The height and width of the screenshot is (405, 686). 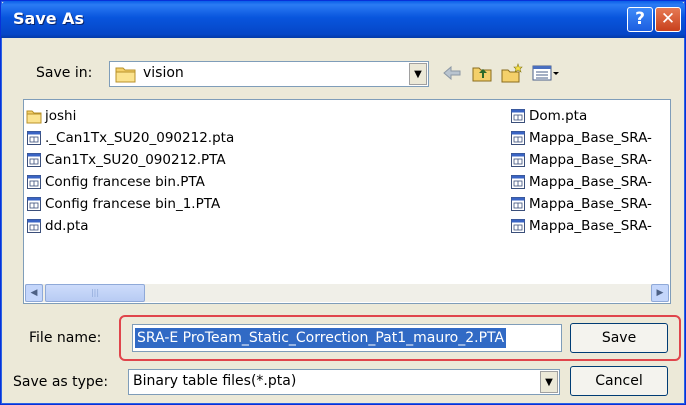 I want to click on file-name-text: Config francese bin.PTA, so click(x=125, y=182).